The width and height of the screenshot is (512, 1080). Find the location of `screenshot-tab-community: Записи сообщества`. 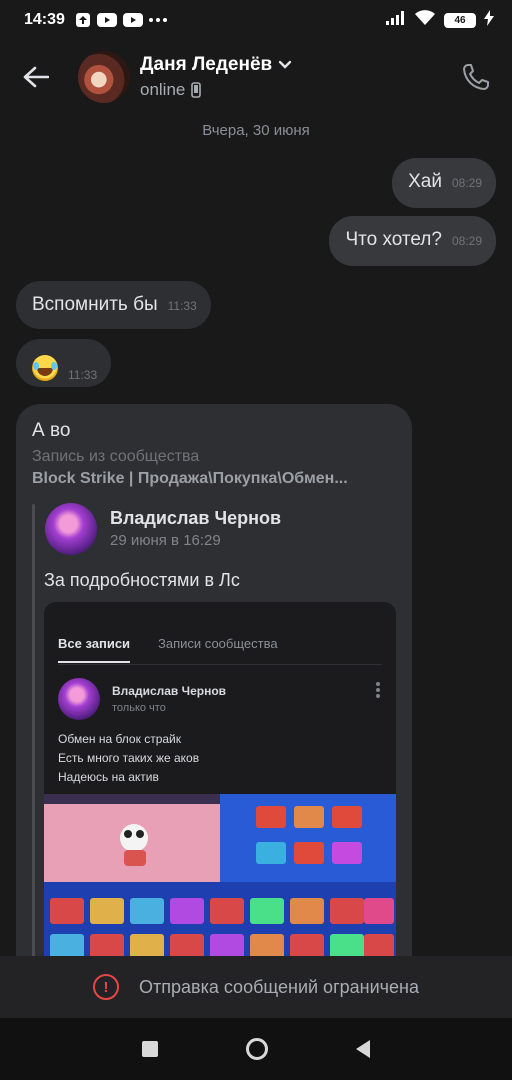

screenshot-tab-community: Записи сообщества is located at coordinates (218, 643).